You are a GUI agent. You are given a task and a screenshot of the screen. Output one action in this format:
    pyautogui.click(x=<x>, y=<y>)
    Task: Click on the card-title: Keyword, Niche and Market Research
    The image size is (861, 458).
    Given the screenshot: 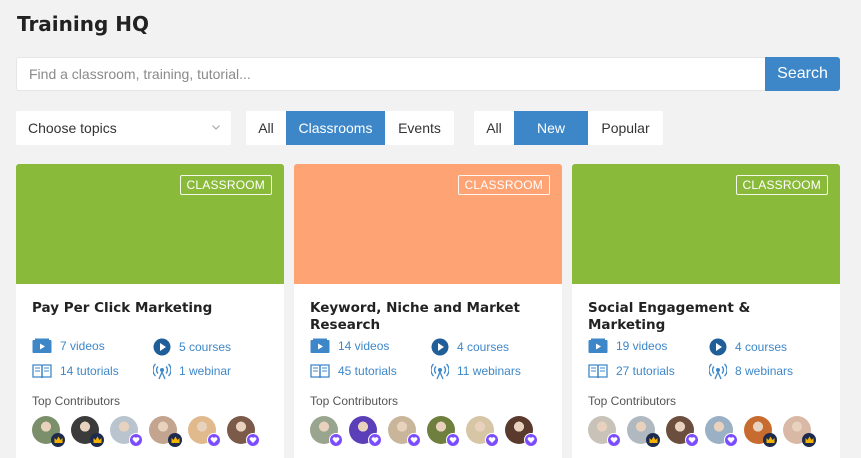 What is the action you would take?
    pyautogui.click(x=420, y=317)
    